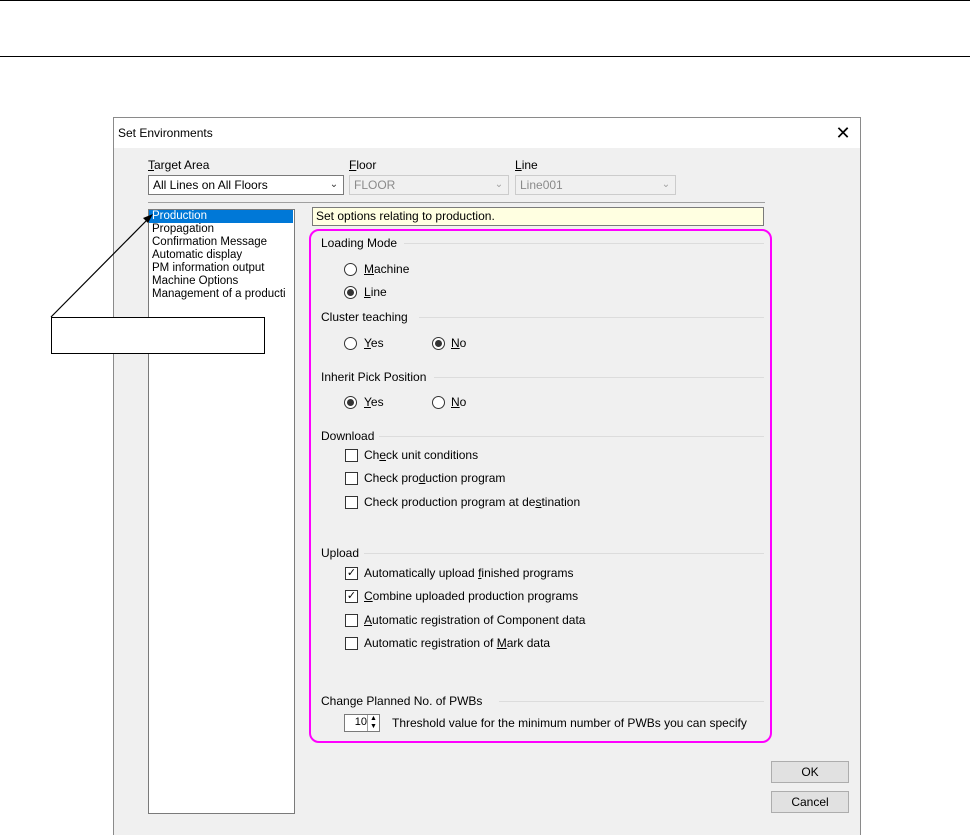 The width and height of the screenshot is (970, 835). What do you see at coordinates (459, 343) in the screenshot?
I see `cluster-teaching-no-label: No` at bounding box center [459, 343].